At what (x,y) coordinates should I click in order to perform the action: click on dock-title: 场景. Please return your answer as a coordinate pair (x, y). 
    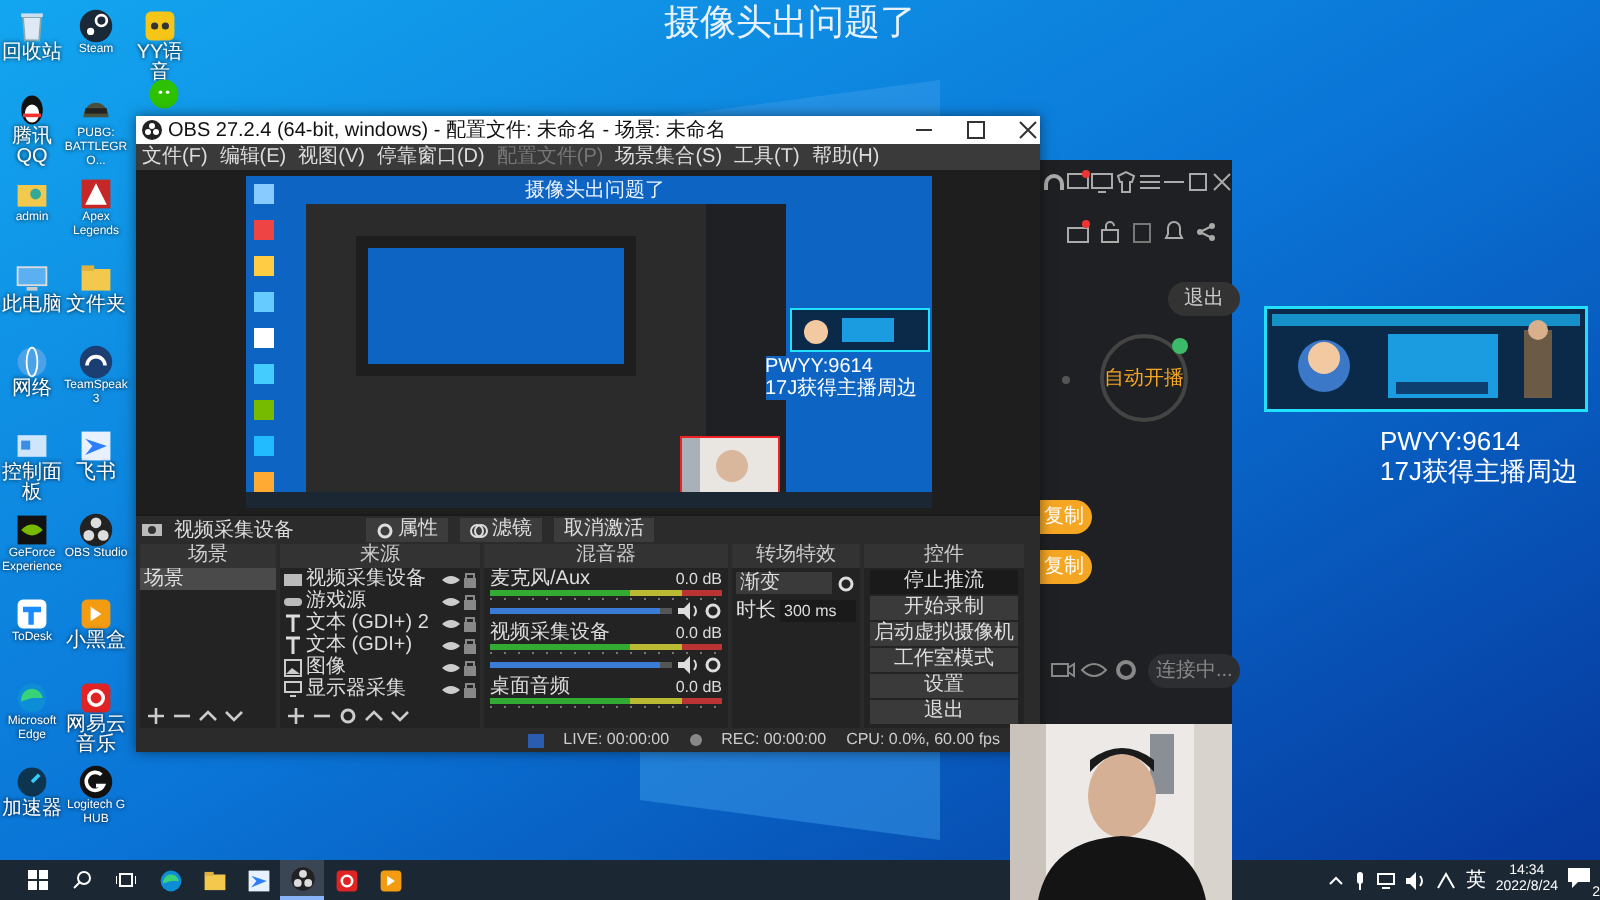
    Looking at the image, I should click on (208, 556).